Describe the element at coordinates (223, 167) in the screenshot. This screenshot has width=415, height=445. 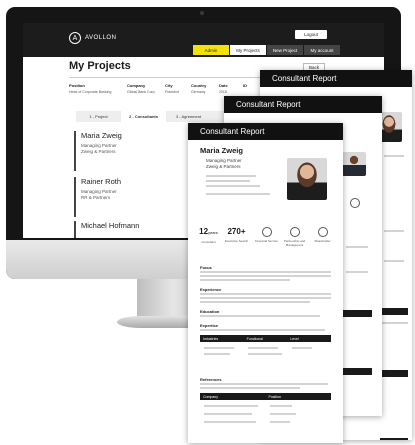
I see `report-firm-line: Zweig & Partners` at that location.